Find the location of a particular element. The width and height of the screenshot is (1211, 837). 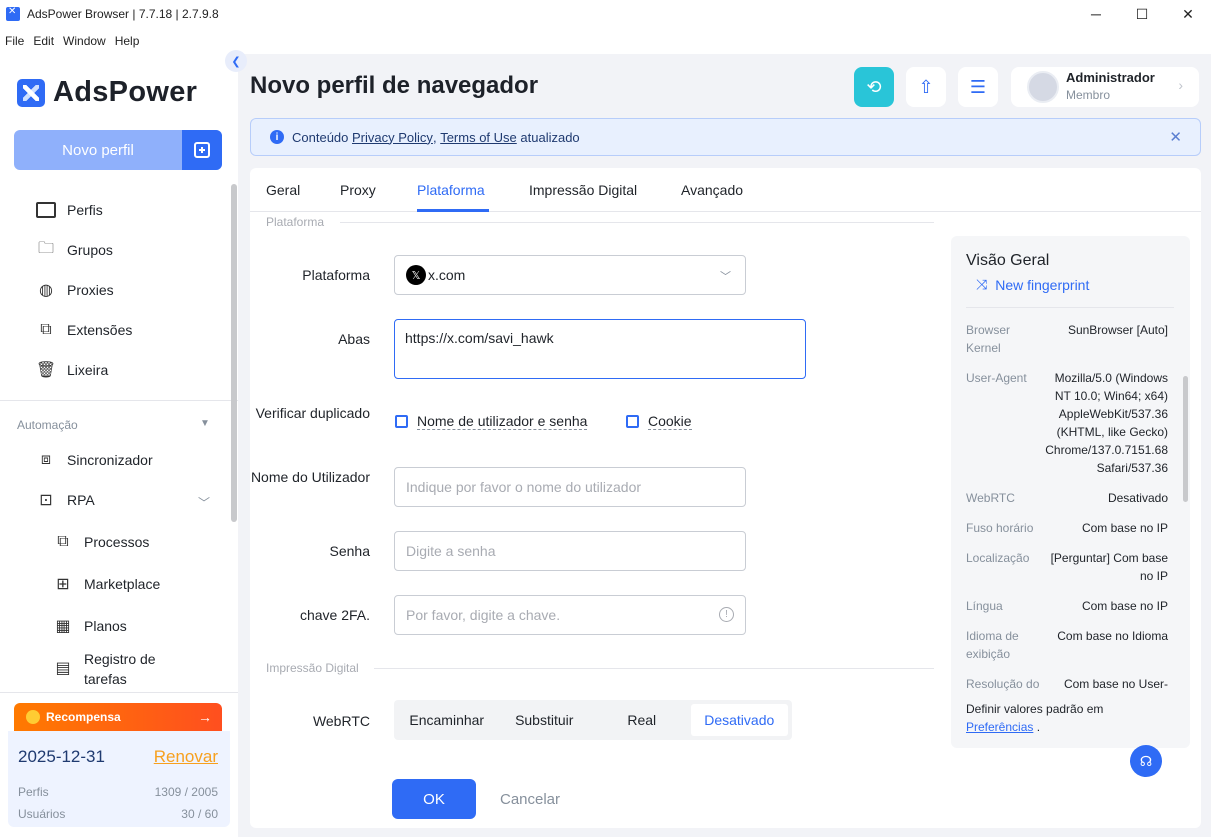

checkbox-cookie: Cookie is located at coordinates (659, 421).